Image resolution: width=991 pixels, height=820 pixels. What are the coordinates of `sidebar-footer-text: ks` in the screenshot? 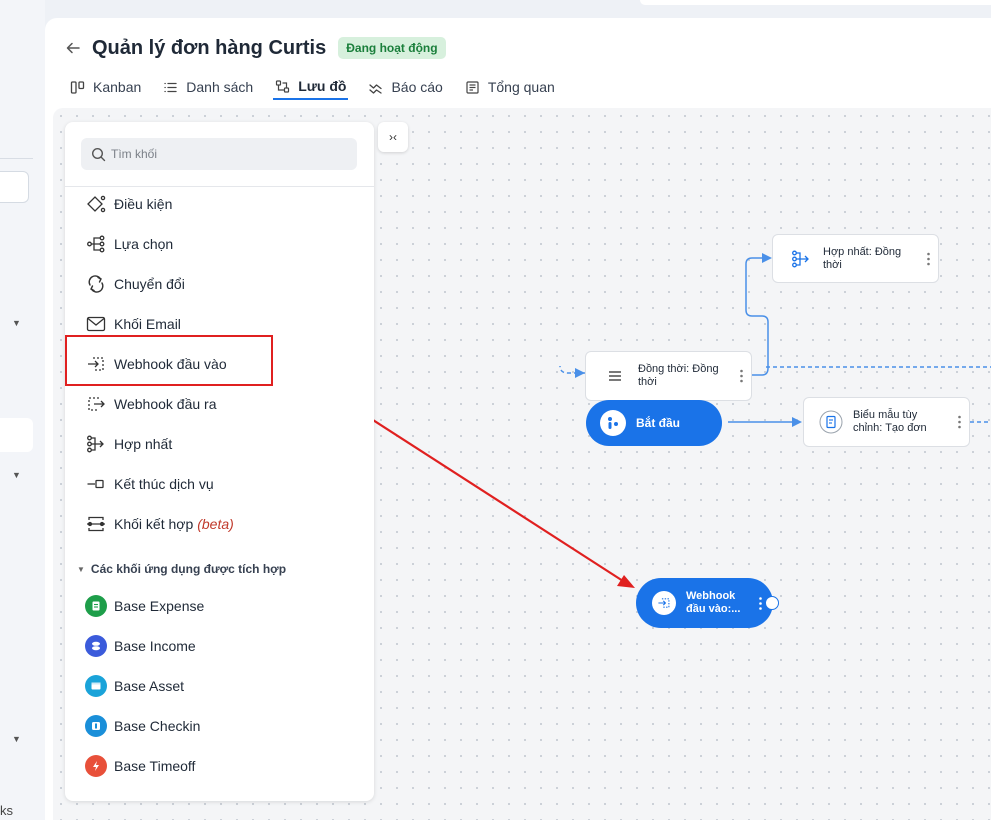 It's located at (6, 810).